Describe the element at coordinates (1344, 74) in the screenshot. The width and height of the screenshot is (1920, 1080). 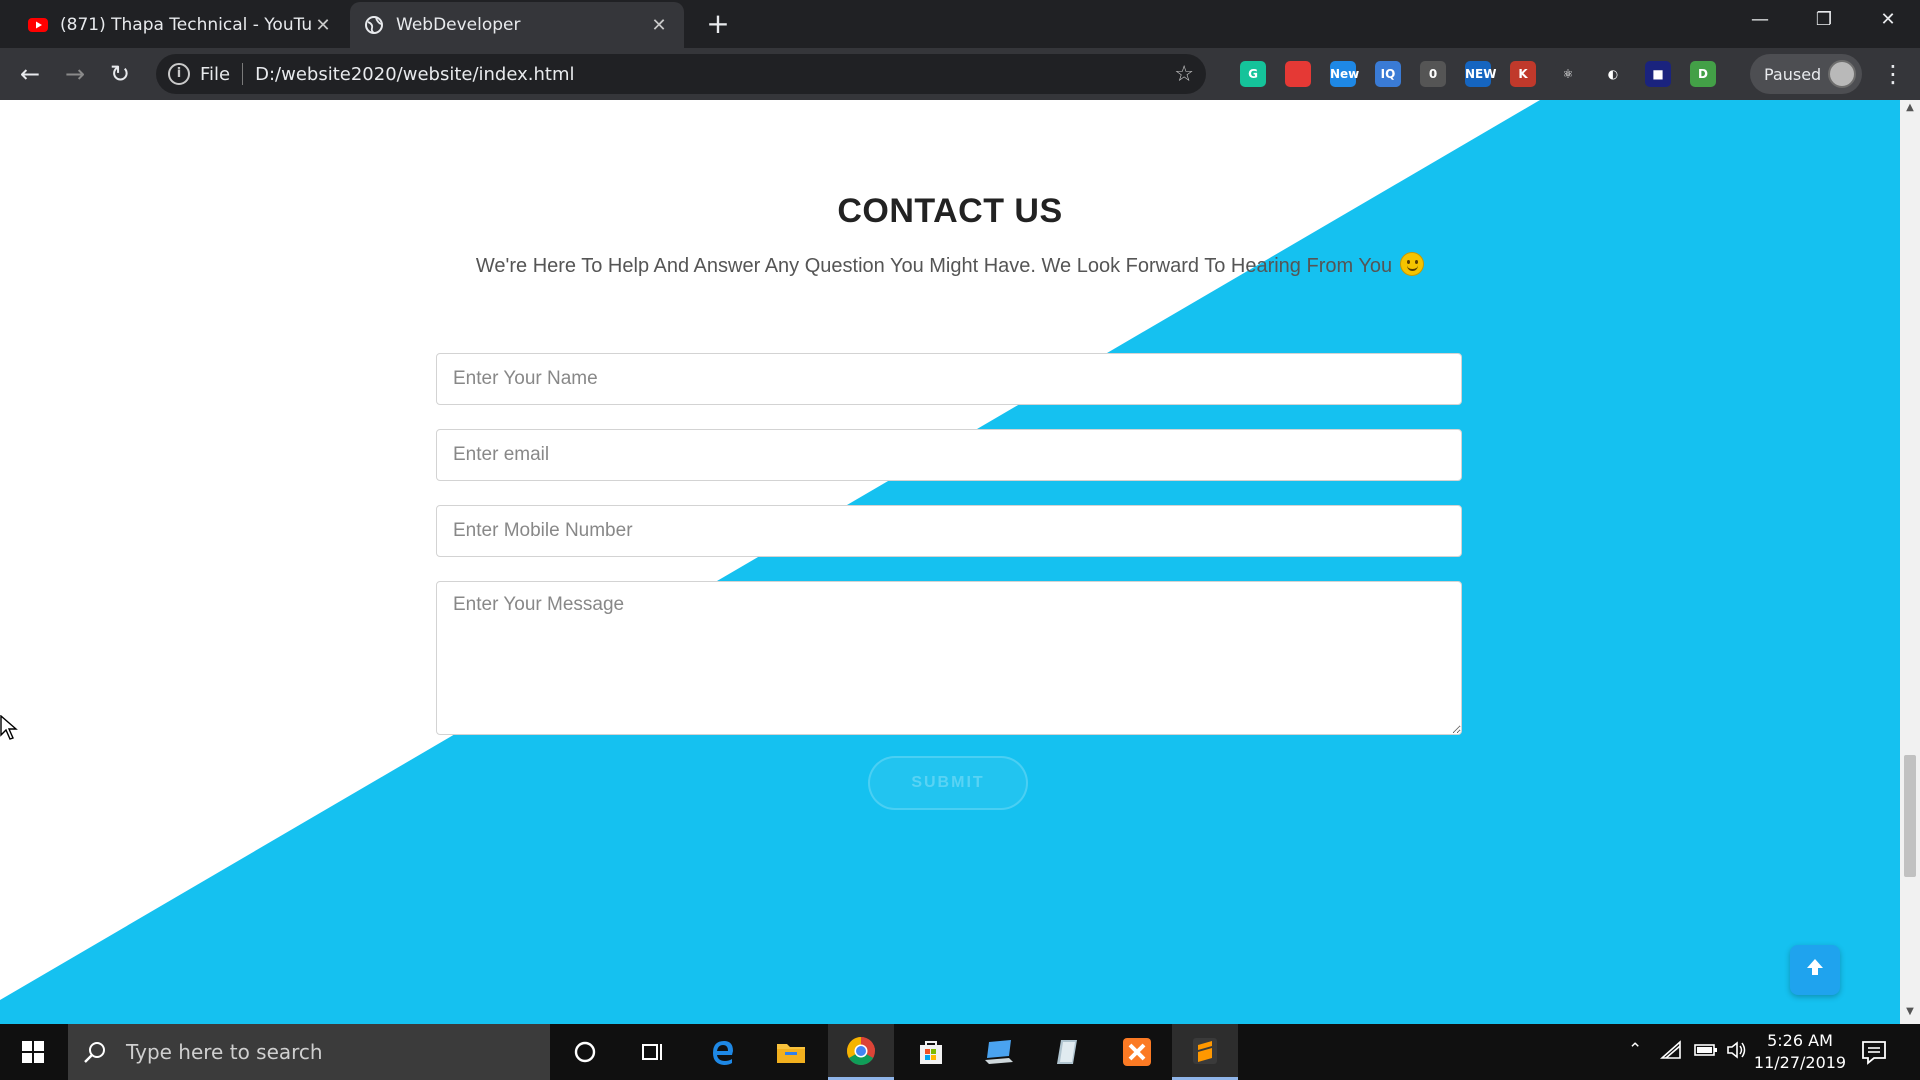
I see `mail-new-icon: New` at that location.